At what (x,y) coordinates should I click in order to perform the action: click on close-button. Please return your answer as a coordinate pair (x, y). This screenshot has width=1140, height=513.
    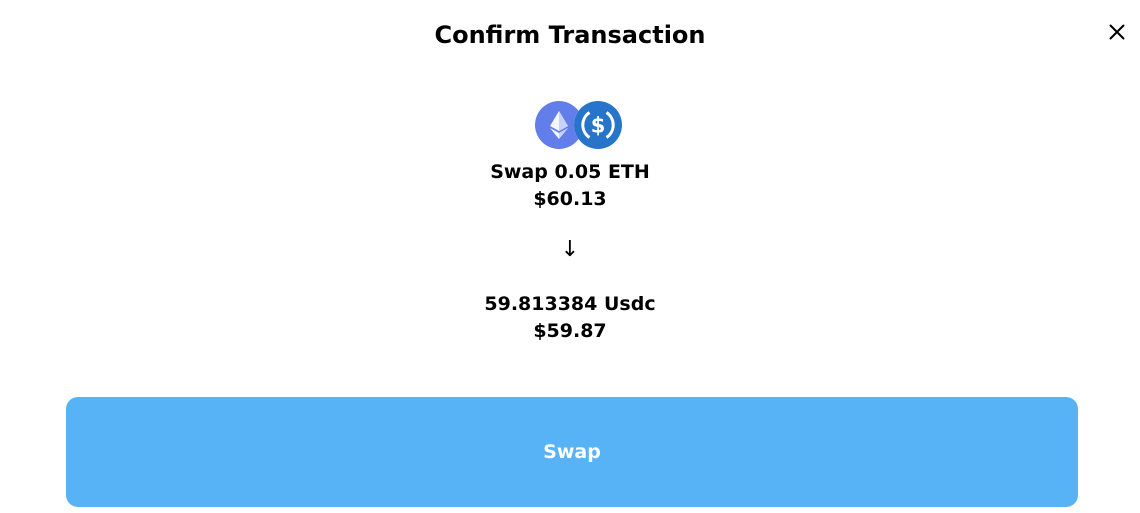
    Looking at the image, I should click on (1117, 32).